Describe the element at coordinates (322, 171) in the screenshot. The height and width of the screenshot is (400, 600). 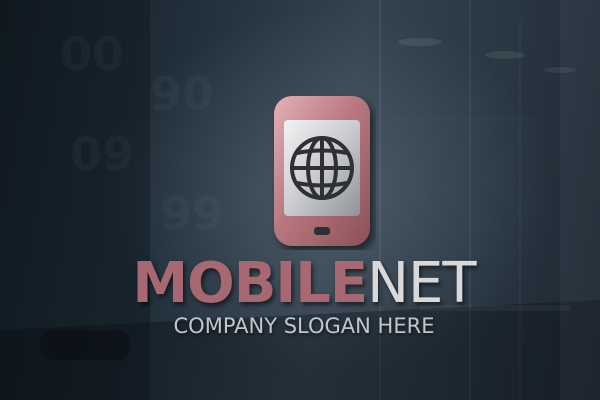
I see `smartphone-globe-icon` at that location.